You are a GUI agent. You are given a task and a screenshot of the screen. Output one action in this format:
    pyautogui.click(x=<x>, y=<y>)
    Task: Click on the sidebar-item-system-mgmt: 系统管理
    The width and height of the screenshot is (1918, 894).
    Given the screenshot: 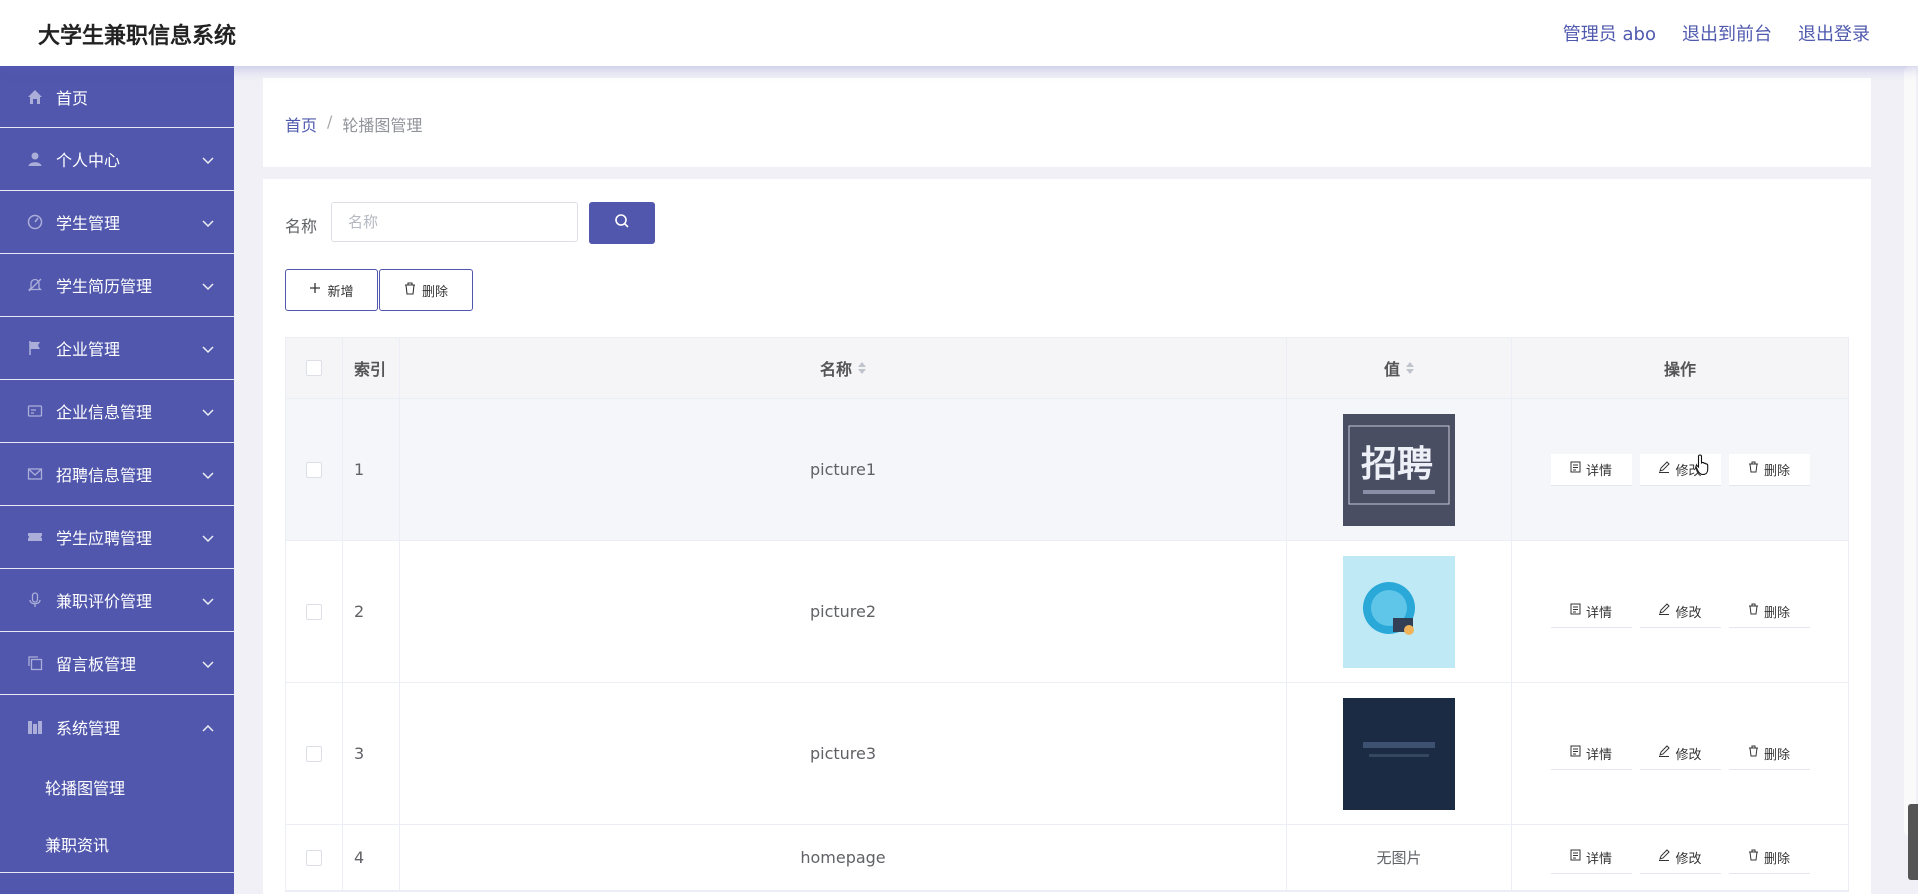 What is the action you would take?
    pyautogui.click(x=117, y=726)
    